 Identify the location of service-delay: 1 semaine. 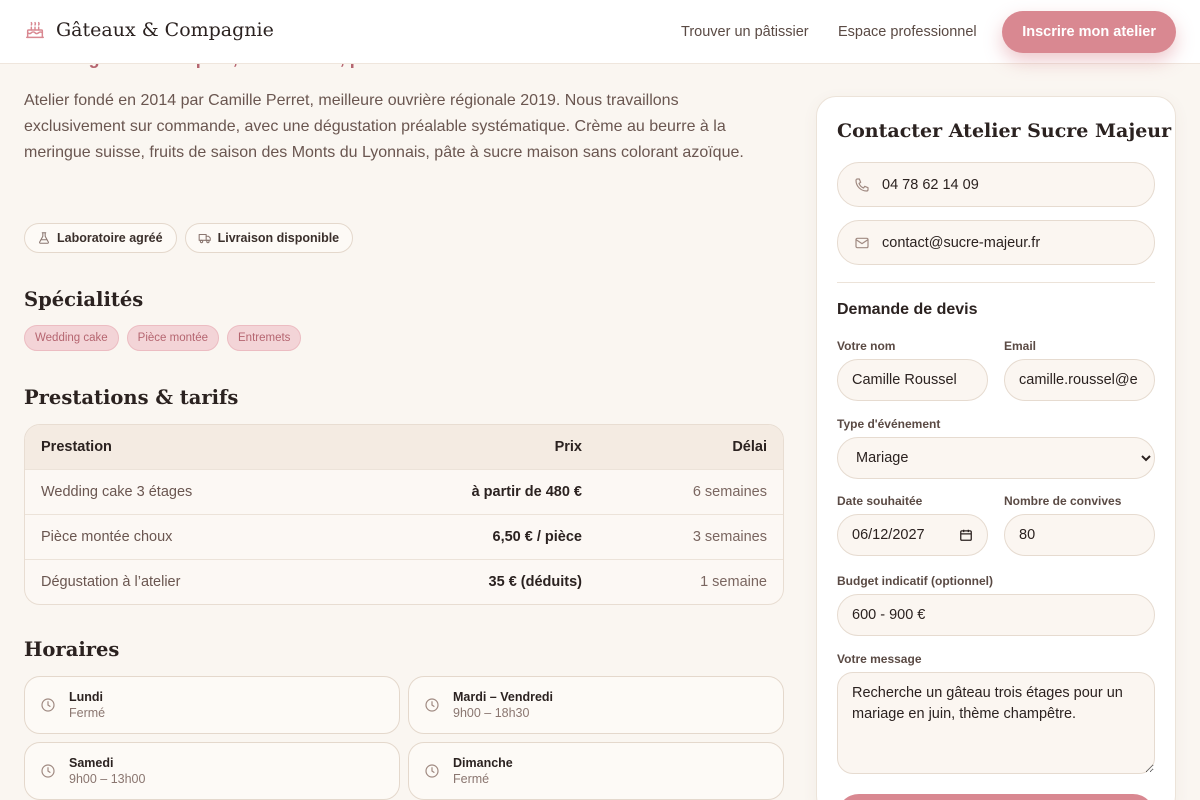
(733, 582).